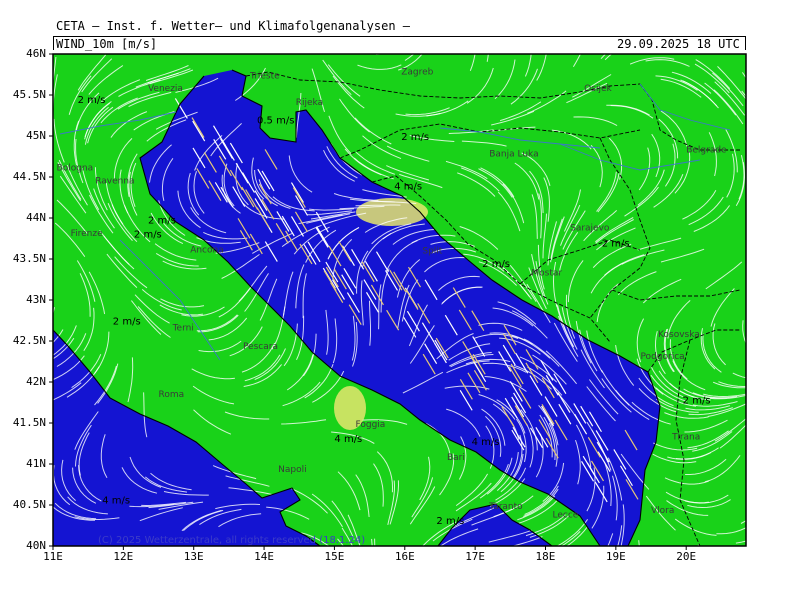 The height and width of the screenshot is (600, 800). Describe the element at coordinates (123, 556) in the screenshot. I see `longitude-tick-label: 12E` at that location.